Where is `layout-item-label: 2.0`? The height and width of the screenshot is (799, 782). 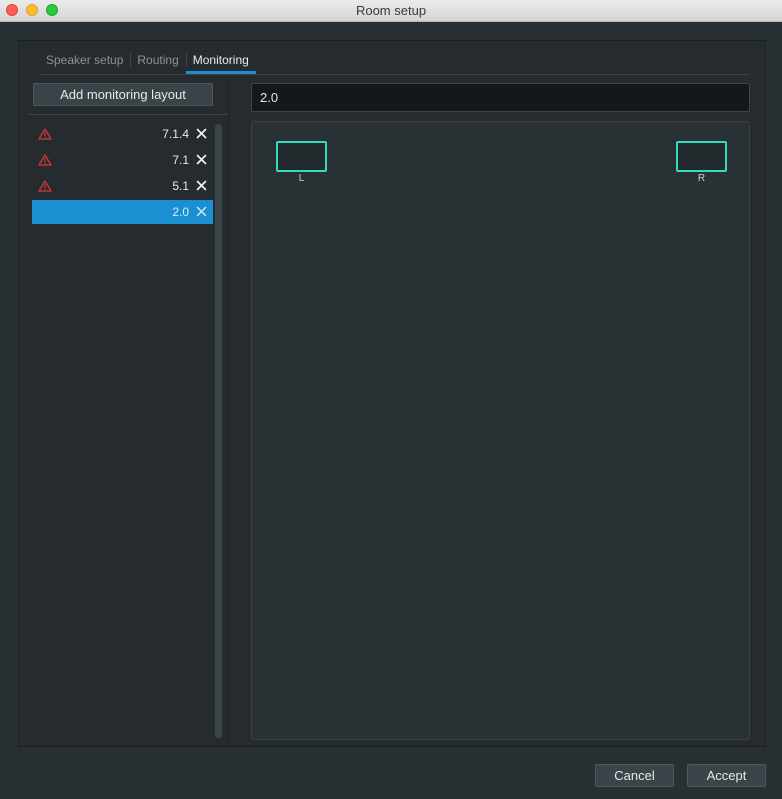
layout-item-label: 2.0 is located at coordinates (180, 212).